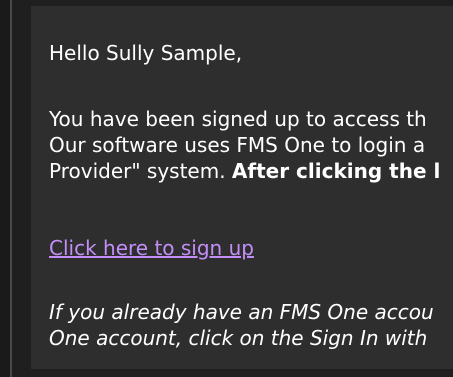 This screenshot has height=377, width=453. I want to click on email-greeting: Hello Sully Sample,, so click(146, 53).